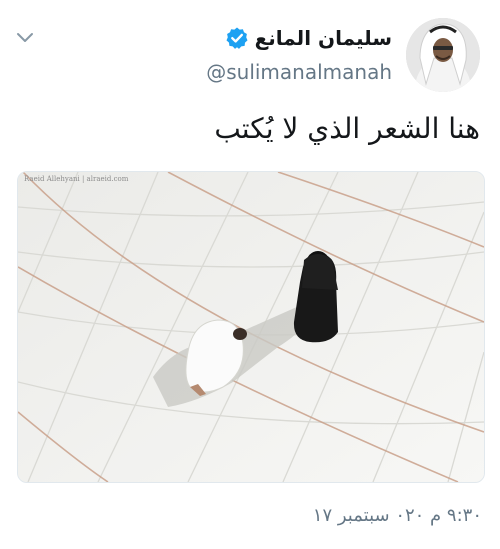  What do you see at coordinates (237, 38) in the screenshot?
I see `verified-badge-icon` at bounding box center [237, 38].